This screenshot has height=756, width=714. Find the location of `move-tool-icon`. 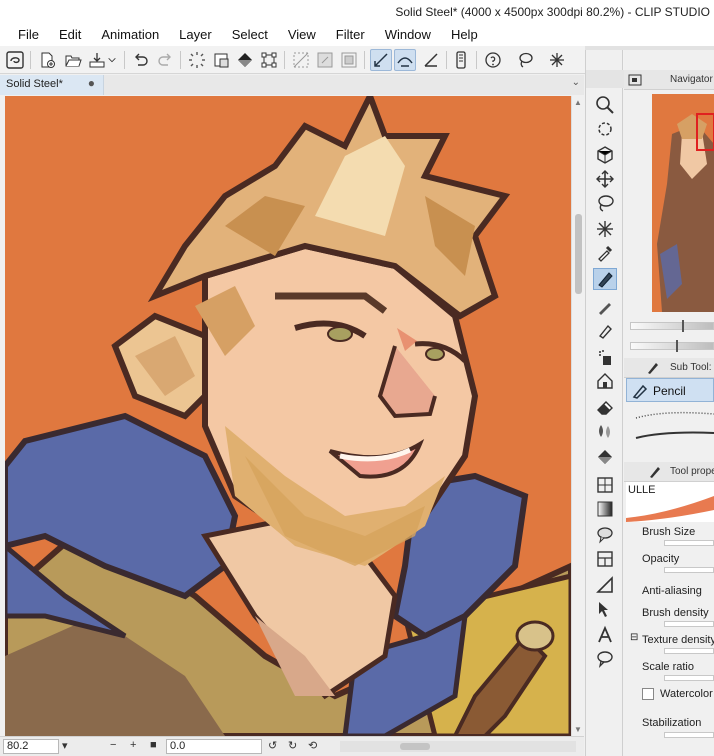

move-tool-icon is located at coordinates (605, 179).